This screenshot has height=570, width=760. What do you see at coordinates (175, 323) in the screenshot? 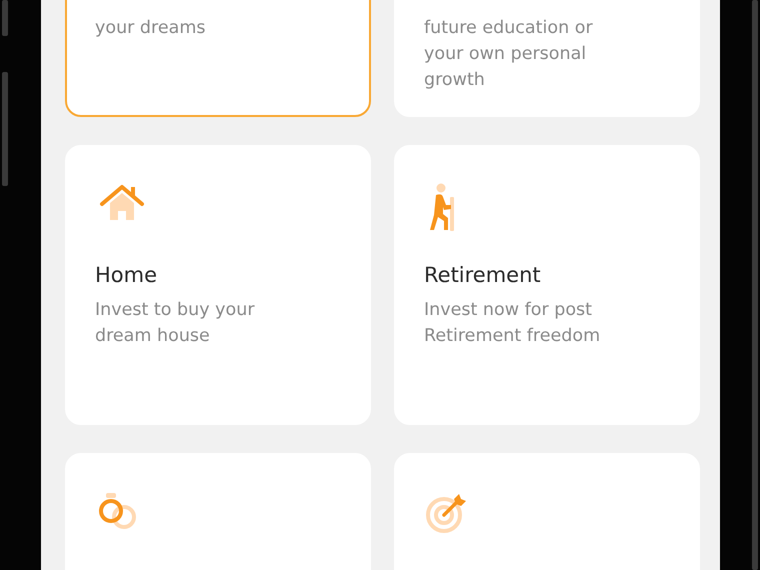
I see `goal-description: Invest to buy your dream house` at bounding box center [175, 323].